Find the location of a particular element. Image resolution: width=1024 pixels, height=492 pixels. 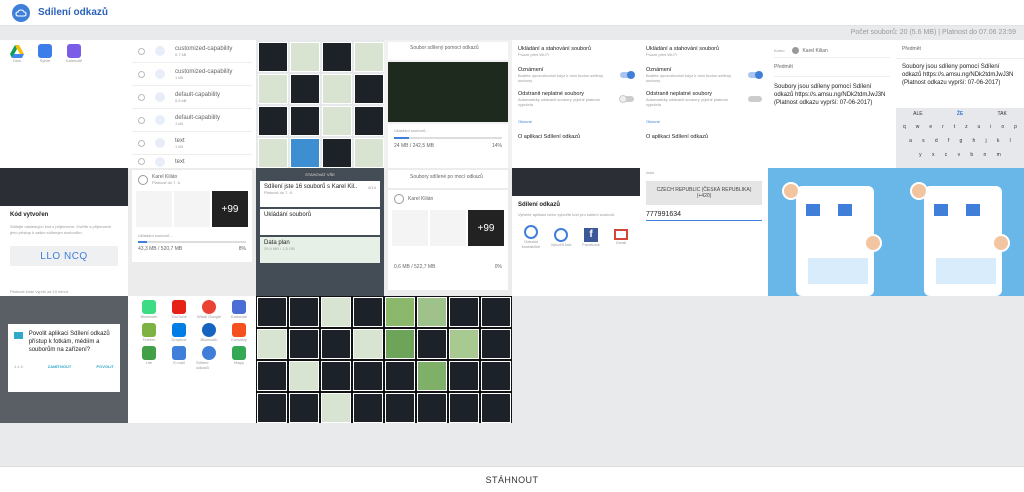

thumbnail-illustration-dup is located at coordinates (960, 232).